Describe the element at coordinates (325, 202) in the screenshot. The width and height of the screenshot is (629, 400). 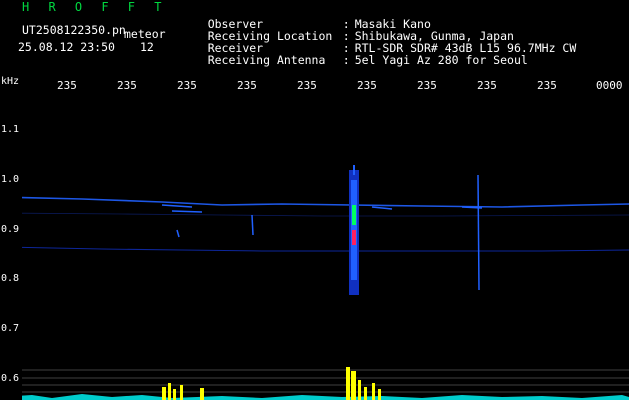
I see `carrier-trace` at that location.